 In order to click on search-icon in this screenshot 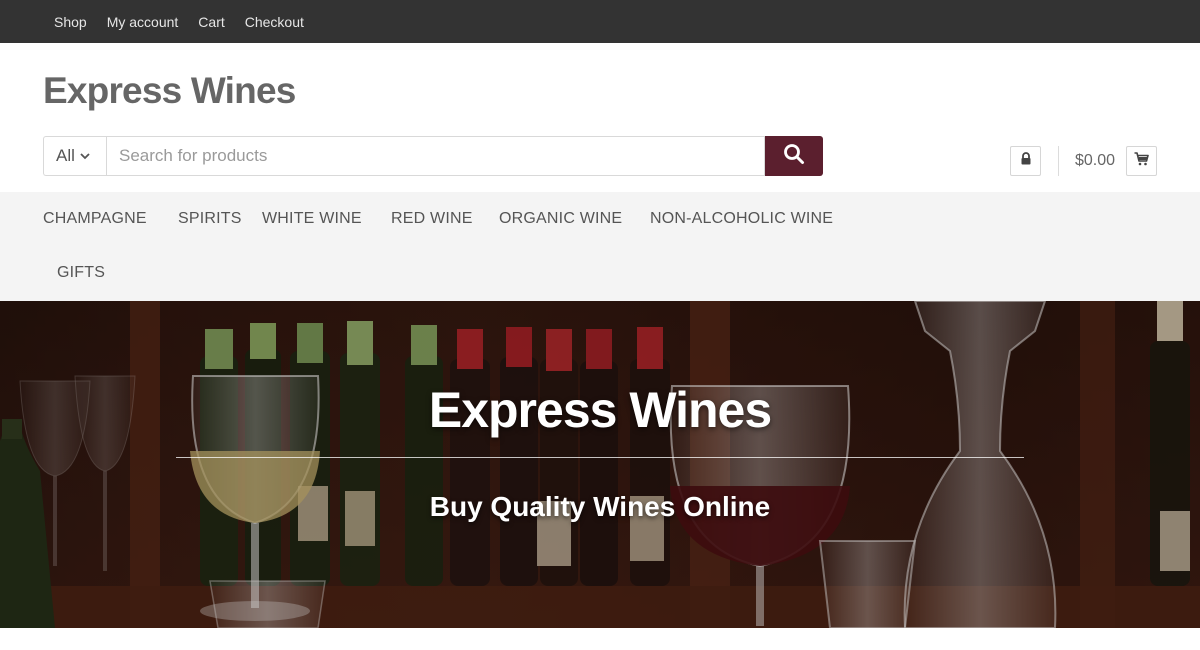, I will do `click(794, 156)`.